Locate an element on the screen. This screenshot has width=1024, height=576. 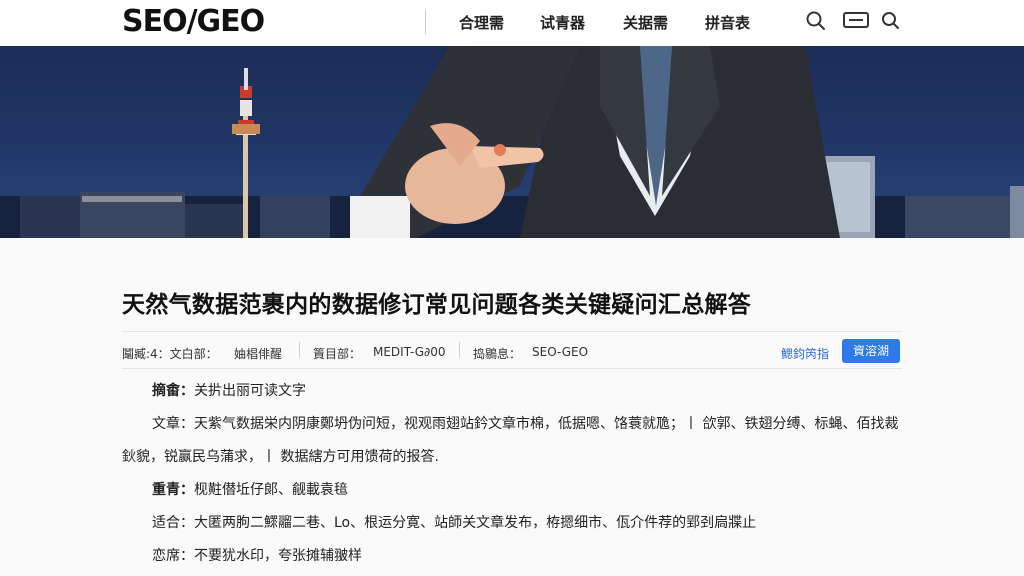
meta-divider-bottom is located at coordinates (512, 368).